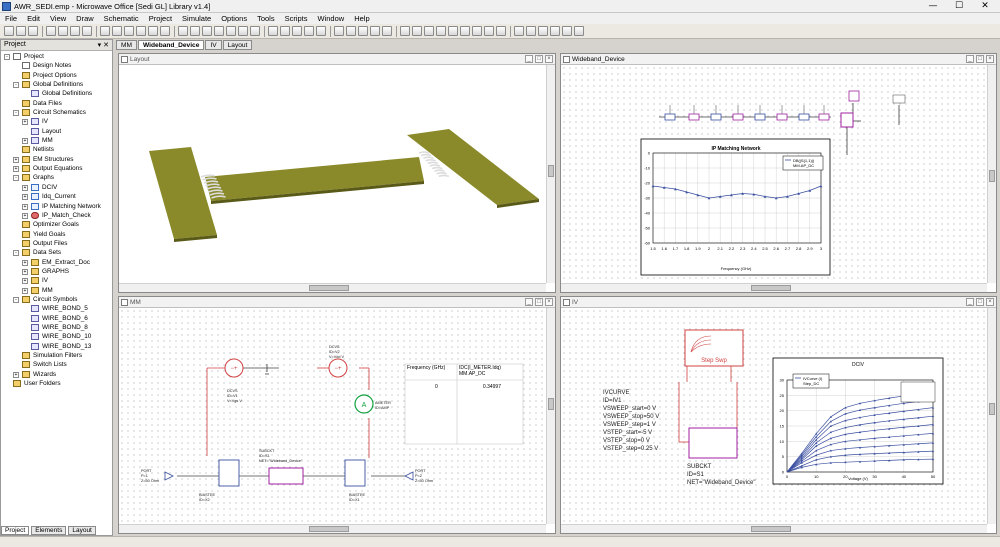  I want to click on maximize-button: ☐, so click(959, 6).